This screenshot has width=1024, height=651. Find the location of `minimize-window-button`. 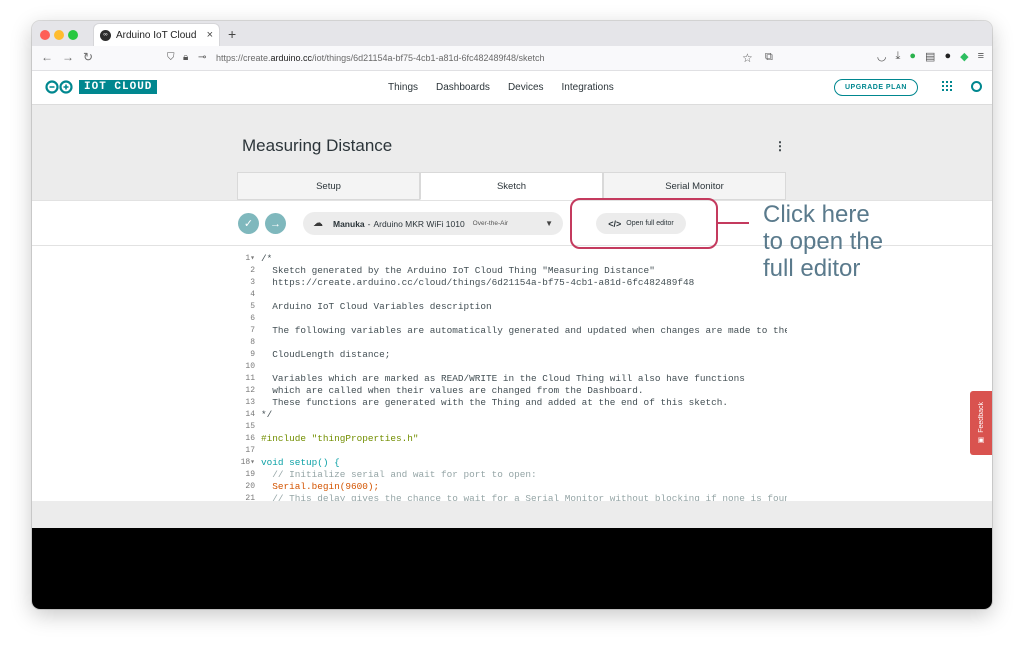

minimize-window-button is located at coordinates (59, 35).